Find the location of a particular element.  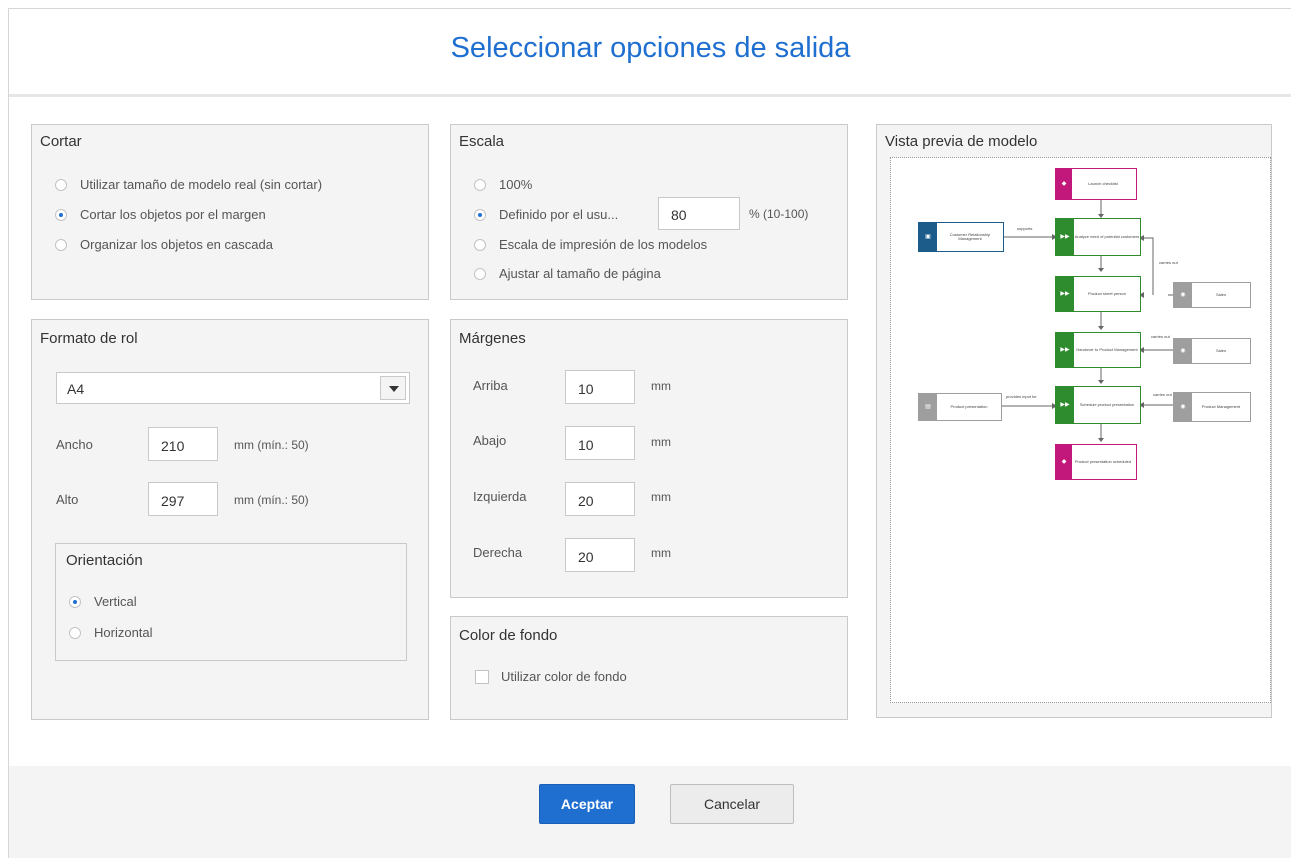

radio-cut-margin is located at coordinates (61, 214).